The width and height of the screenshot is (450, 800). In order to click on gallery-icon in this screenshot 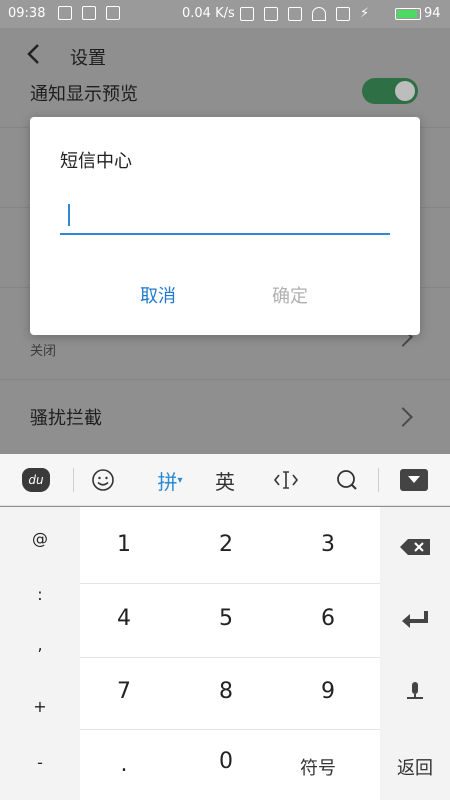, I will do `click(89, 13)`.